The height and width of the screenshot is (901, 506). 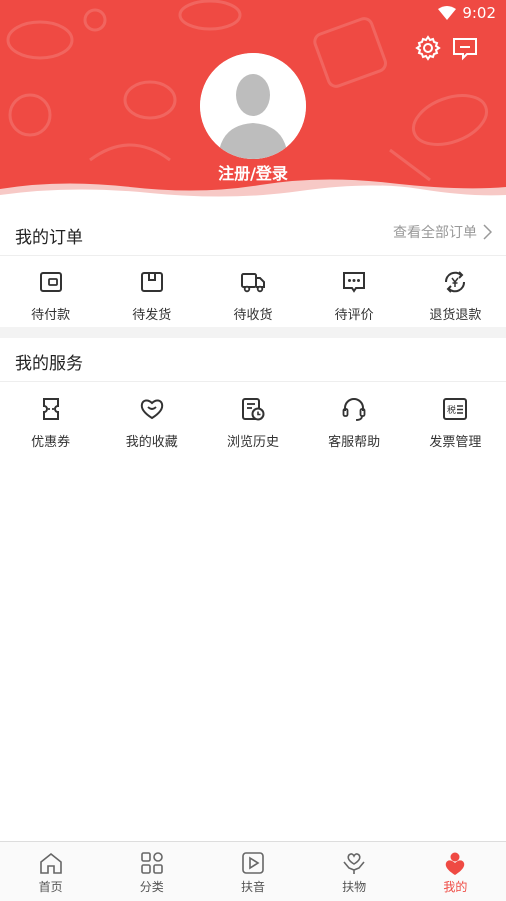 I want to click on services-row: 优惠券 我的收藏 浏览历史 客服帮助 税 发票管理, so click(x=253, y=422).